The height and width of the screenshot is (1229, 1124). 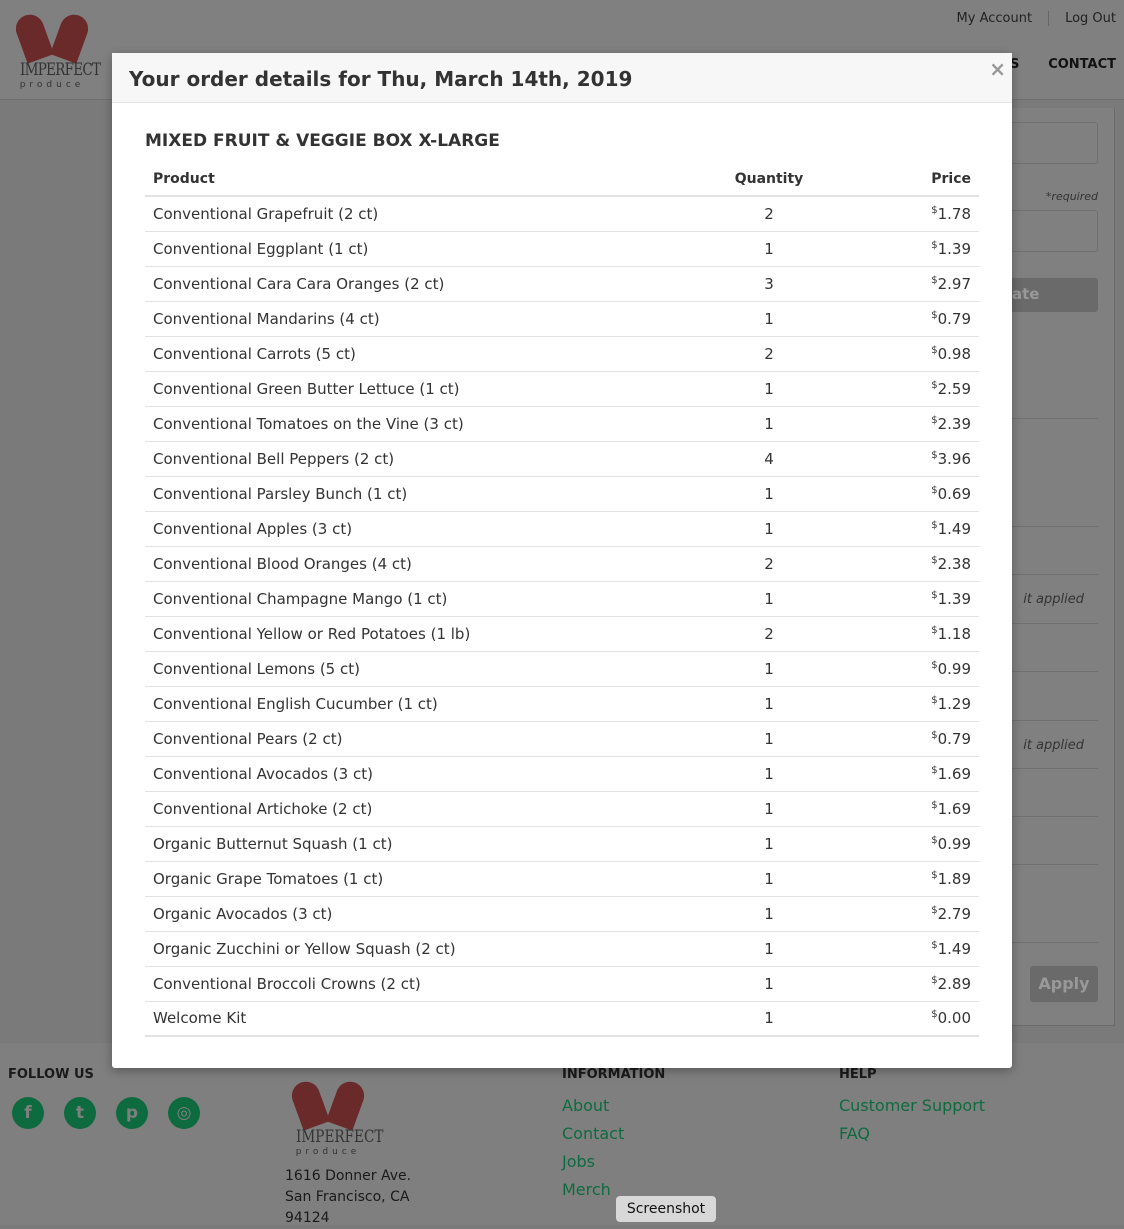 I want to click on price: $2.79, so click(x=904, y=913).